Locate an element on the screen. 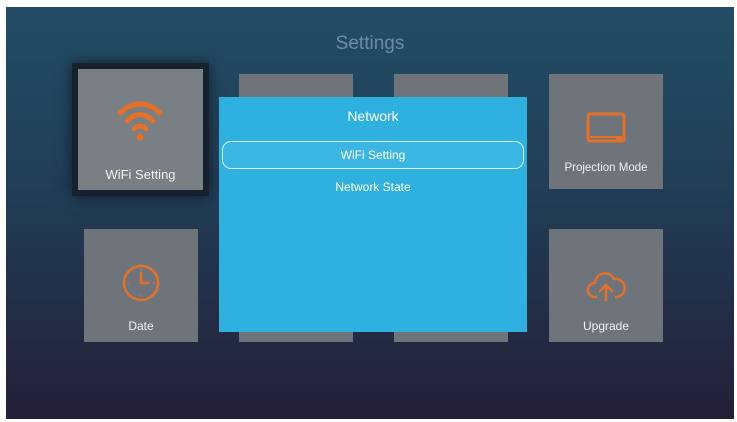 The height and width of the screenshot is (422, 737). tile-date: Date is located at coordinates (141, 285).